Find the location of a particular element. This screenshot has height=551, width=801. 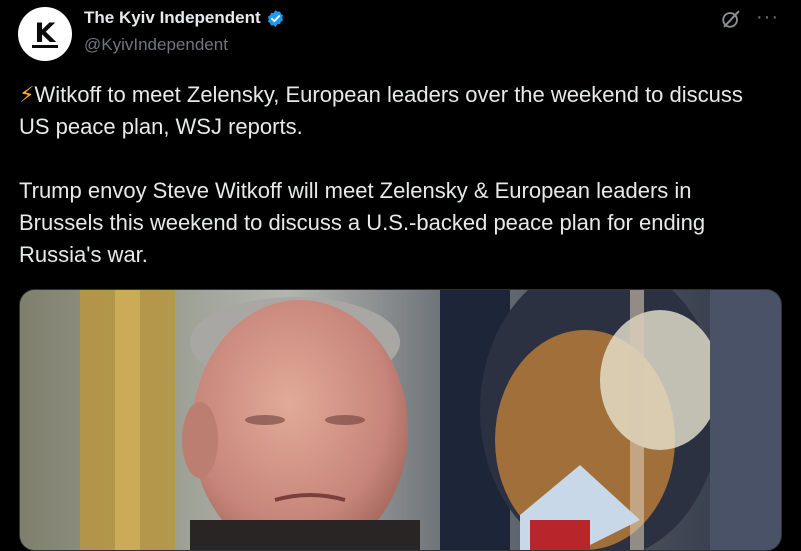

verified-badge-icon is located at coordinates (275, 18).